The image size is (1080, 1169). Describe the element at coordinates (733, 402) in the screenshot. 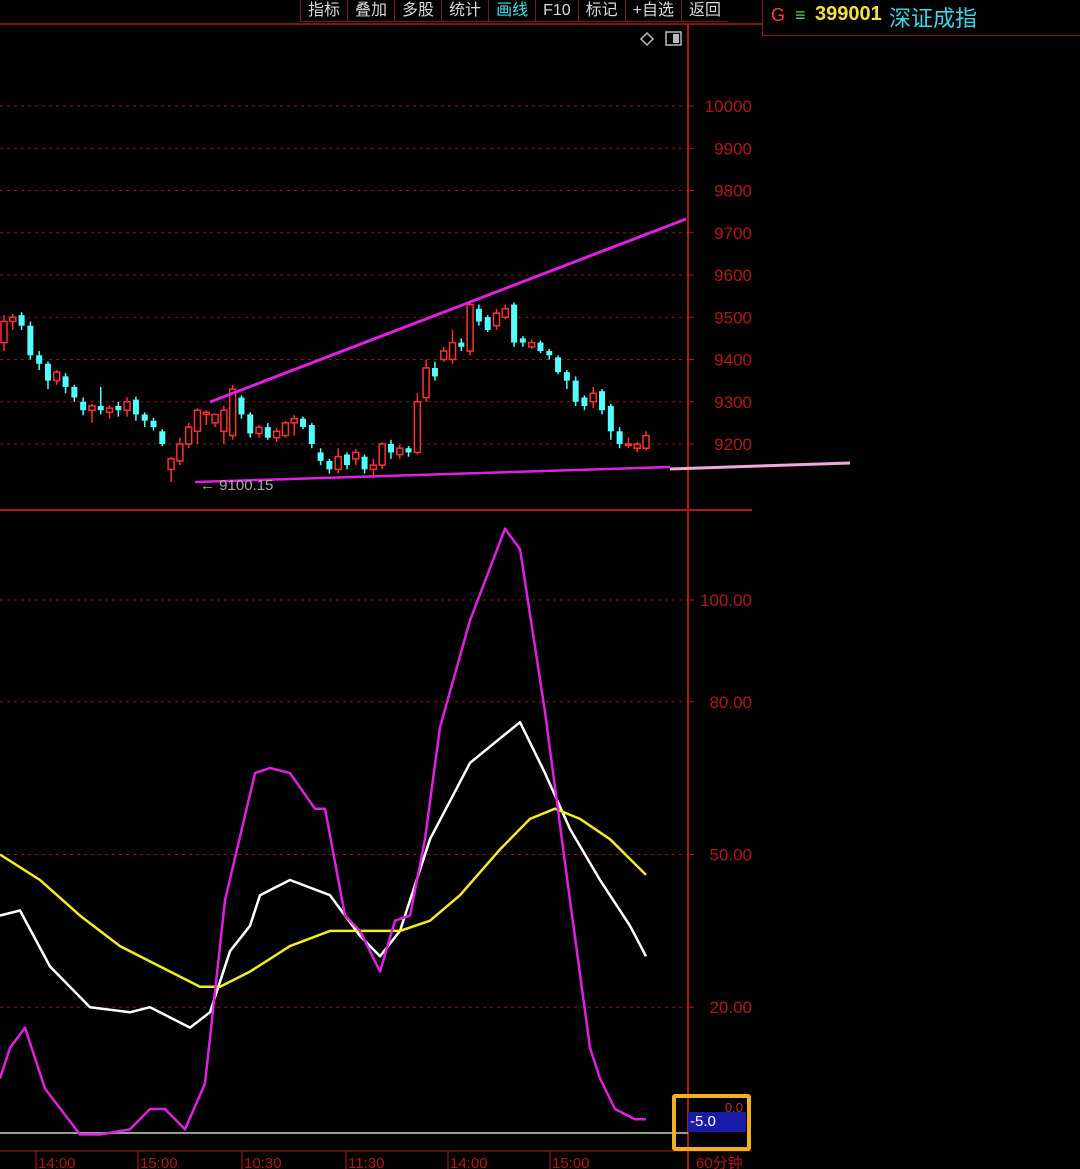

I see `price-tick-label: 9300` at that location.